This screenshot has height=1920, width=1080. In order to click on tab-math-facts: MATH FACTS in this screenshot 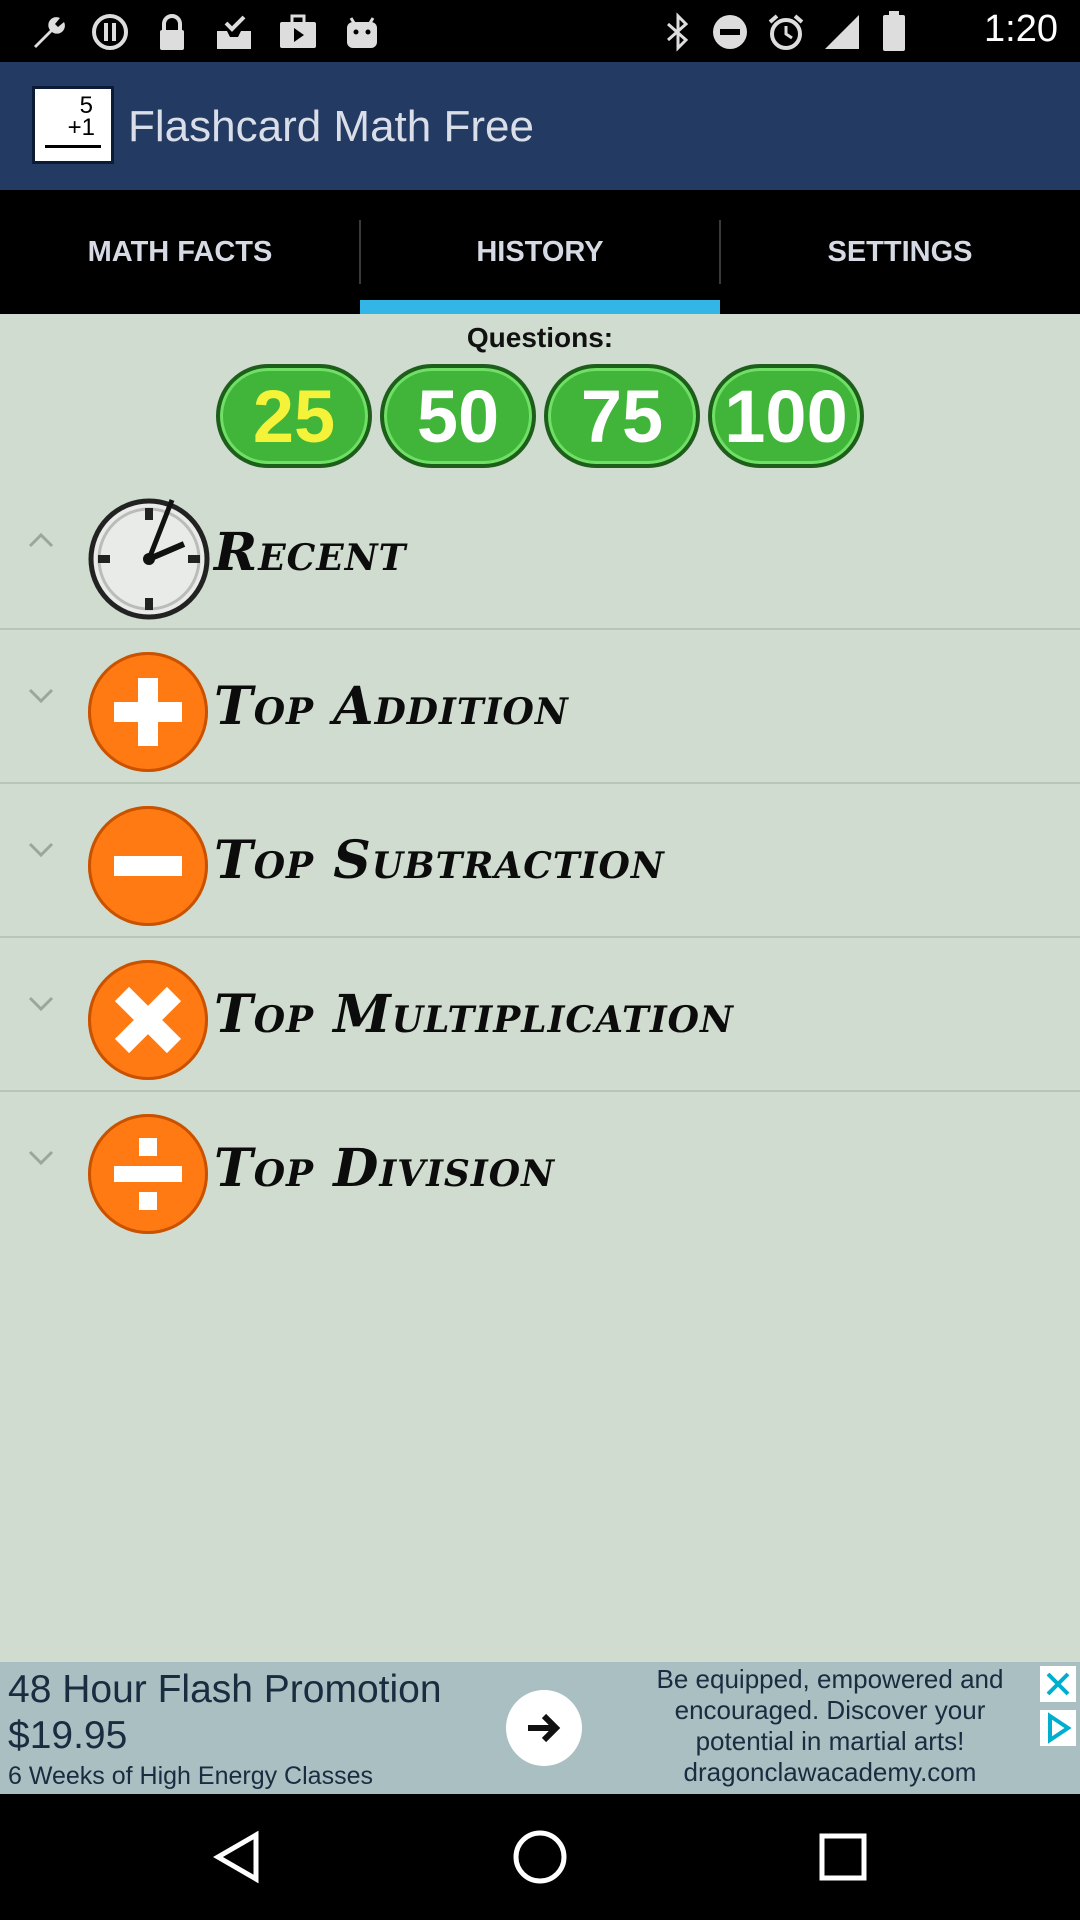, I will do `click(180, 252)`.